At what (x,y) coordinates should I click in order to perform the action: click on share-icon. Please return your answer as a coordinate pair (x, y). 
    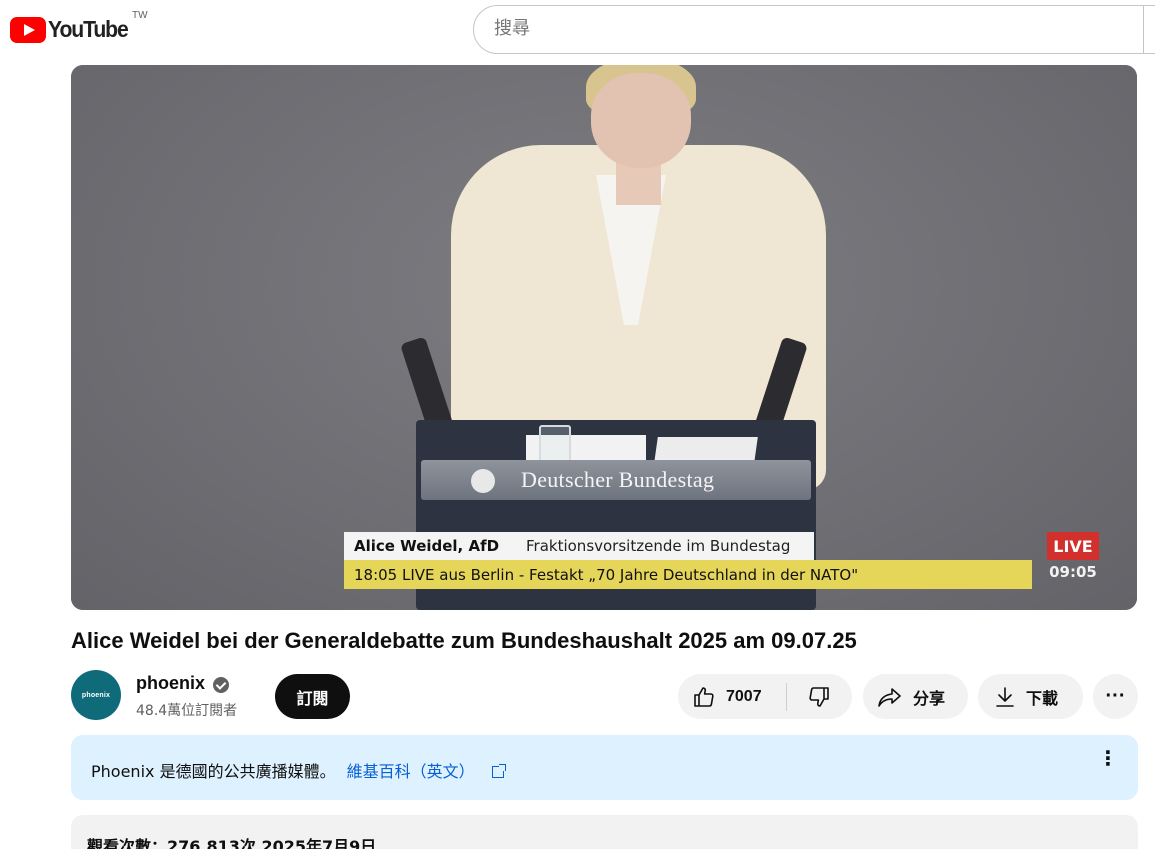
    Looking at the image, I should click on (889, 697).